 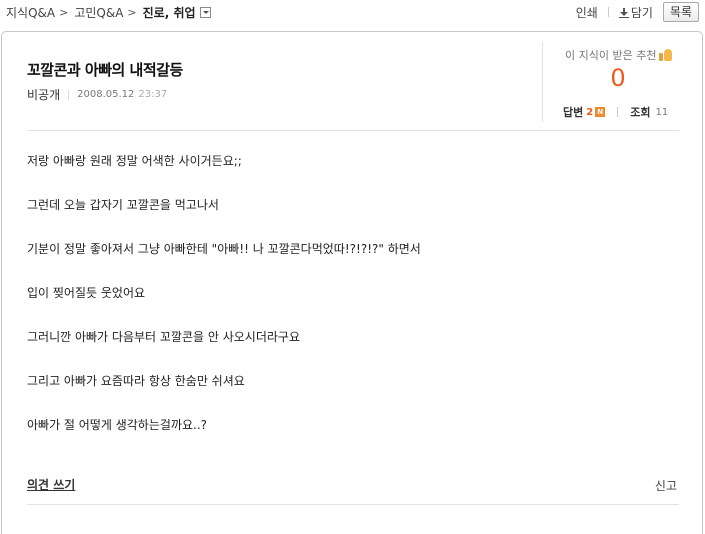 I want to click on recommend-label-text: 이 지식이 받은 추천, so click(x=611, y=55).